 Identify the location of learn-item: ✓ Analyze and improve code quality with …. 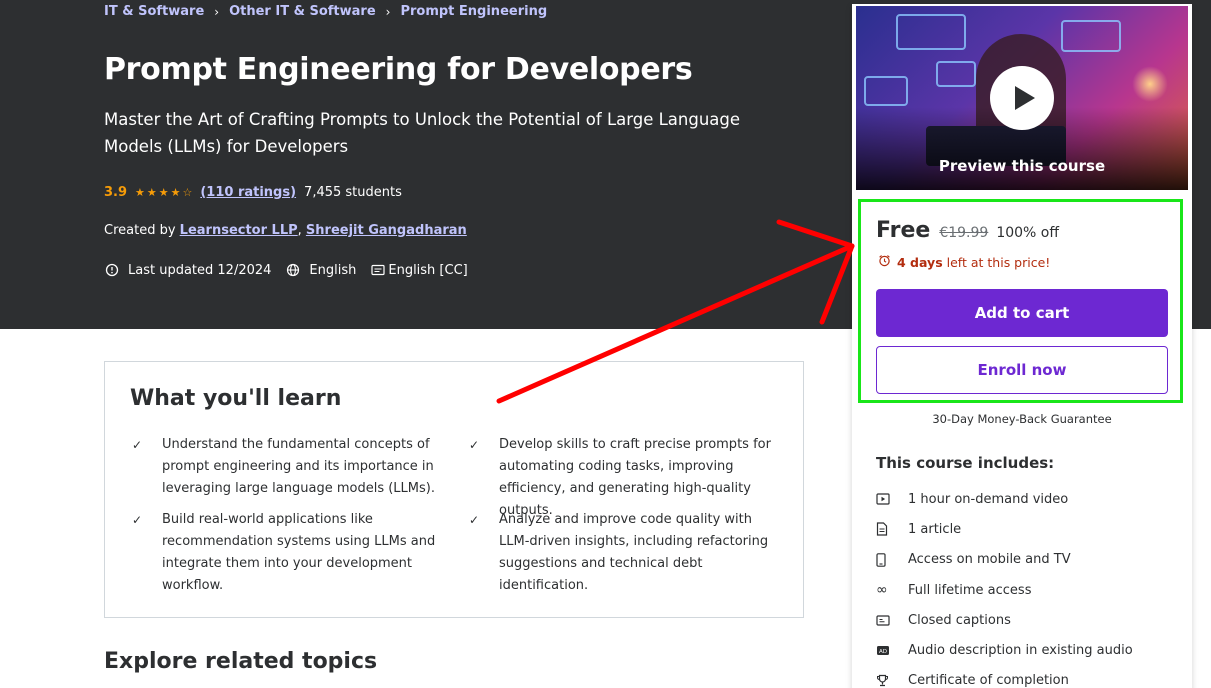
(623, 553).